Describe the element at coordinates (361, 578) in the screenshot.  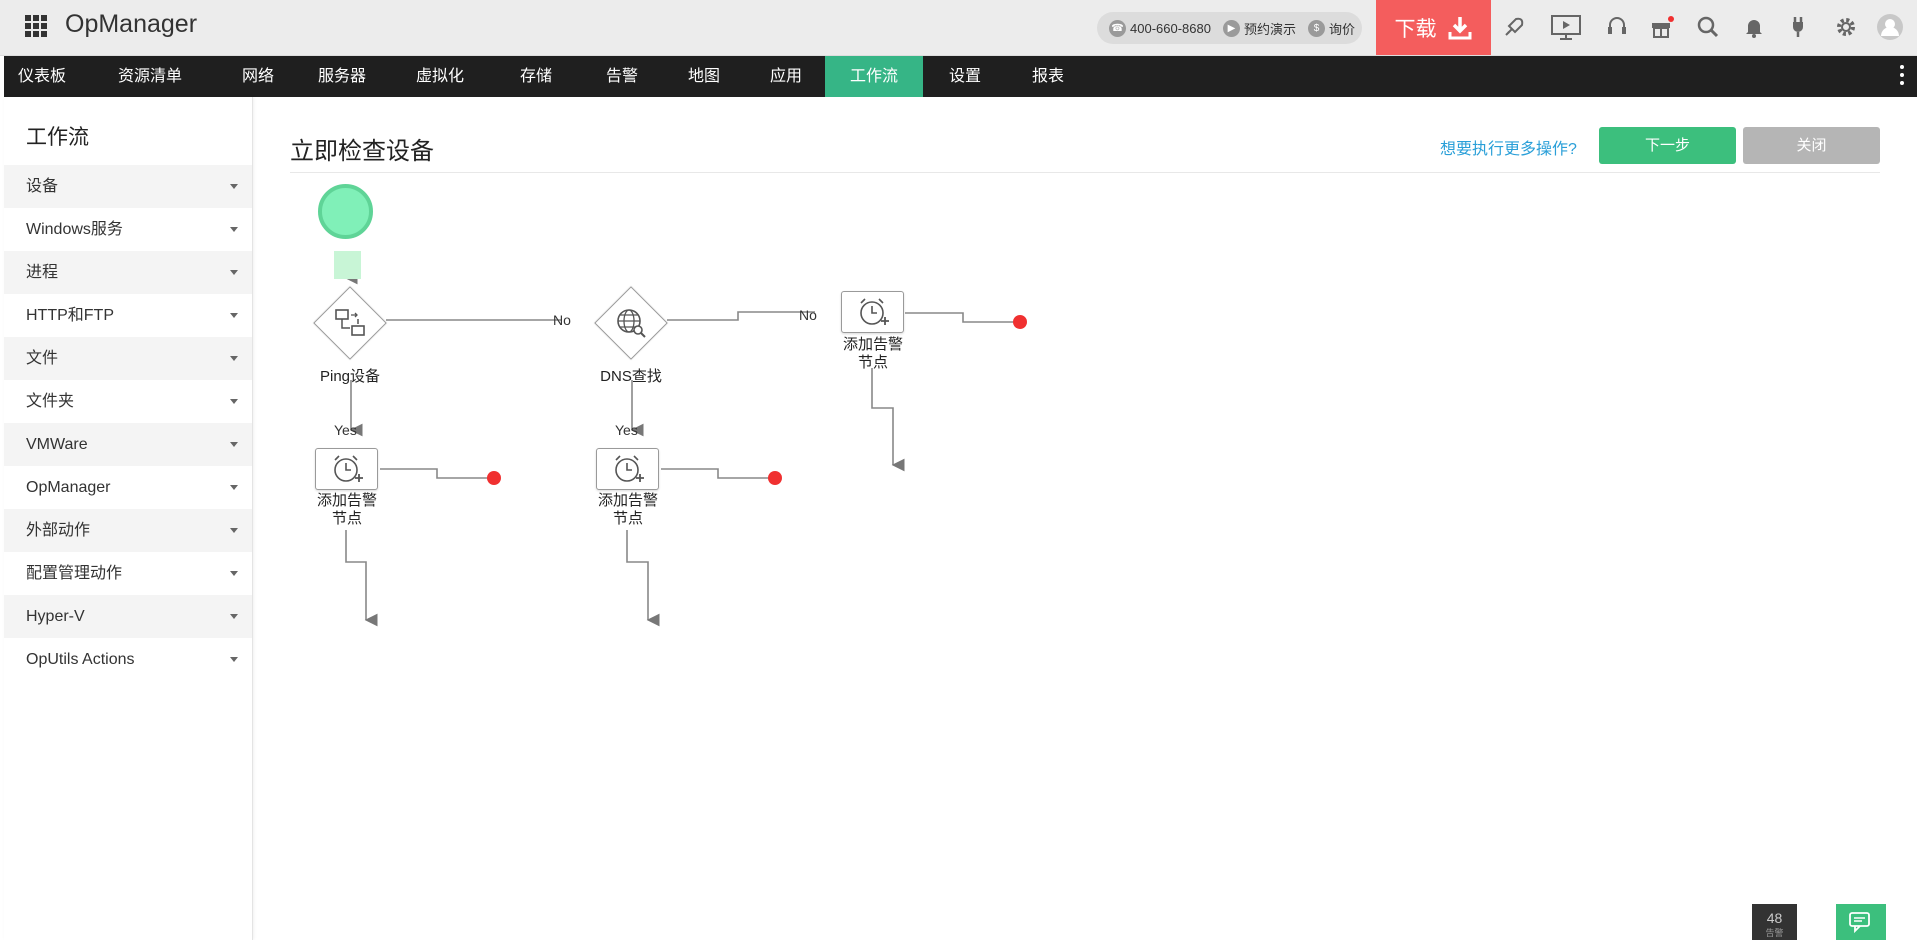
I see `connector-alarm1-down` at that location.